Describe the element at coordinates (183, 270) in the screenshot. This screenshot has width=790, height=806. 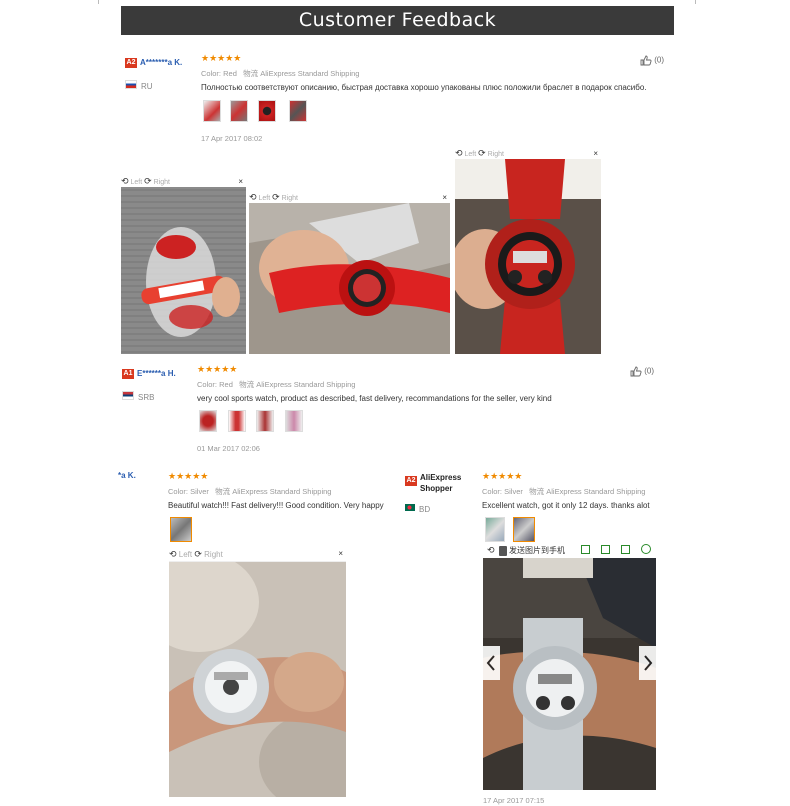
I see `packaged-bracelet-photo` at that location.